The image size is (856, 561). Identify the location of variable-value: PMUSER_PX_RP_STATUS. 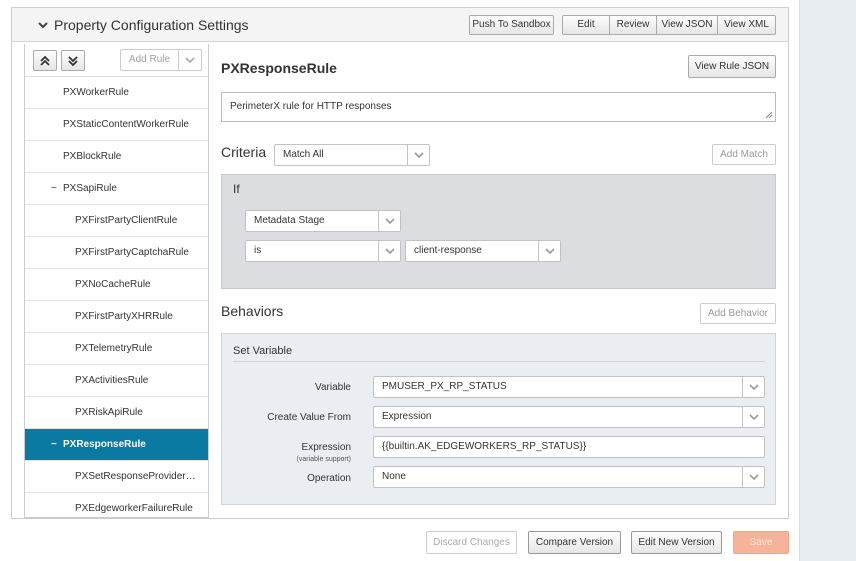
(444, 386).